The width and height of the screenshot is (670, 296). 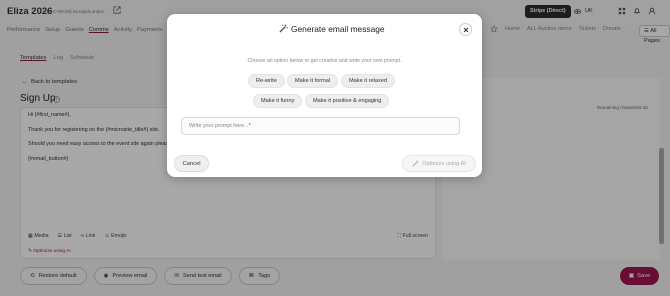 What do you see at coordinates (368, 81) in the screenshot?
I see `option-make-relaxed: Make it relaxed` at bounding box center [368, 81].